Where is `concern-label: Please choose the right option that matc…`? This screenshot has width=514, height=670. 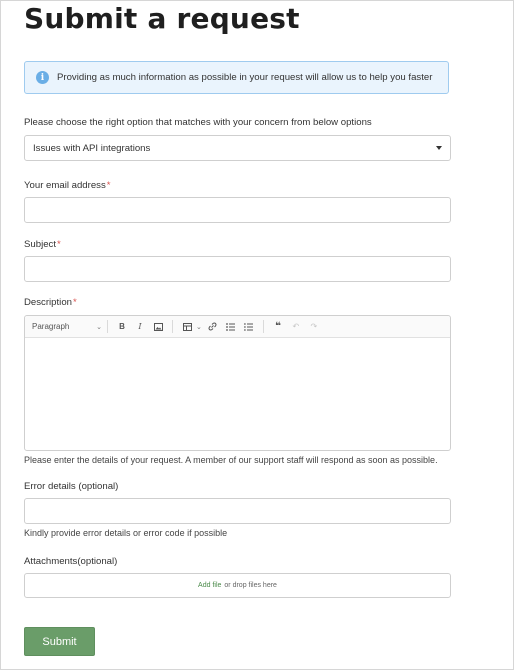 concern-label: Please choose the right option that matc… is located at coordinates (198, 122).